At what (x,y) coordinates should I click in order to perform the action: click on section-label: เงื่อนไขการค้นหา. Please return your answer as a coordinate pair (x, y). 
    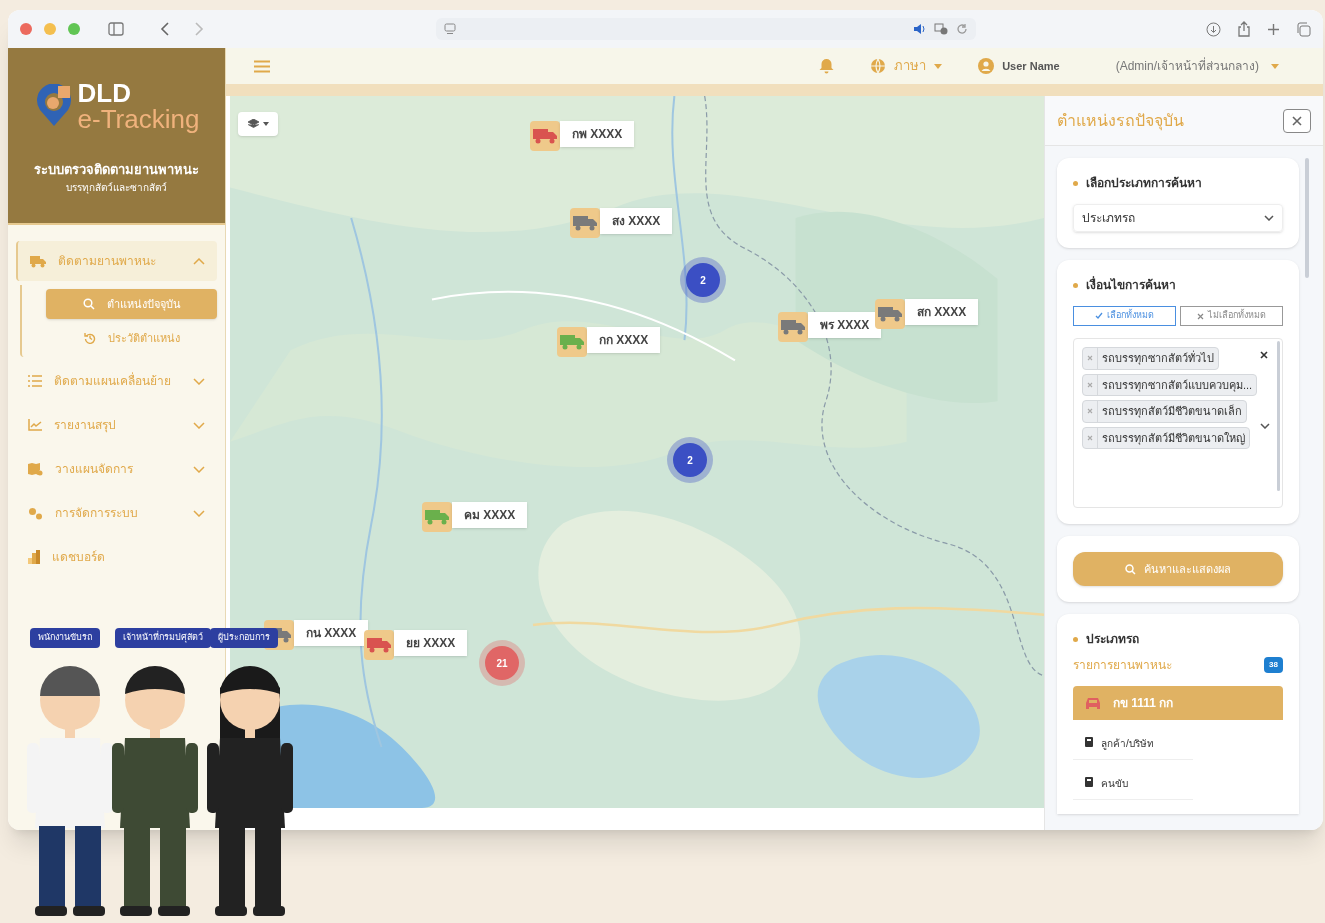
    Looking at the image, I should click on (1131, 285).